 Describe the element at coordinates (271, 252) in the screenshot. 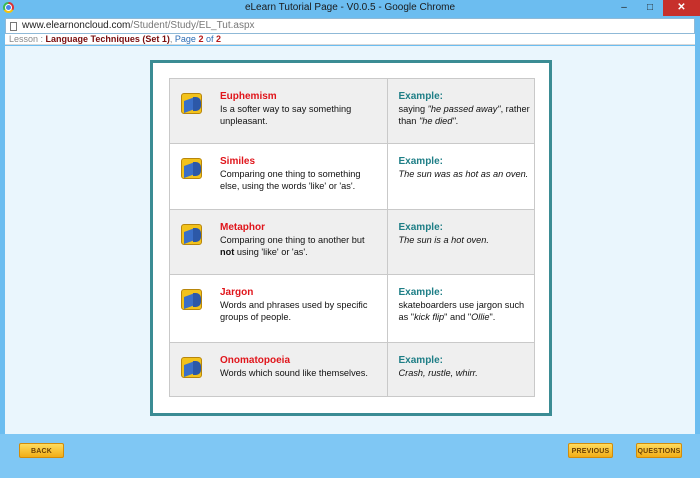

I see `definition-part: using 'like' or 'as'.` at that location.